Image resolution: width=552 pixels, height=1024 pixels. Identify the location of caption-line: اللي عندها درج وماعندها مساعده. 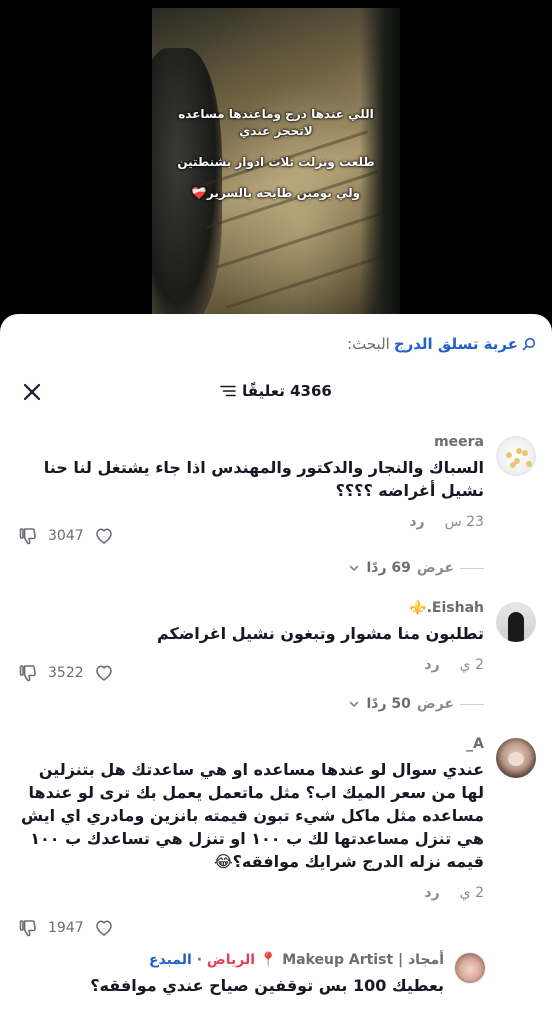
(276, 114).